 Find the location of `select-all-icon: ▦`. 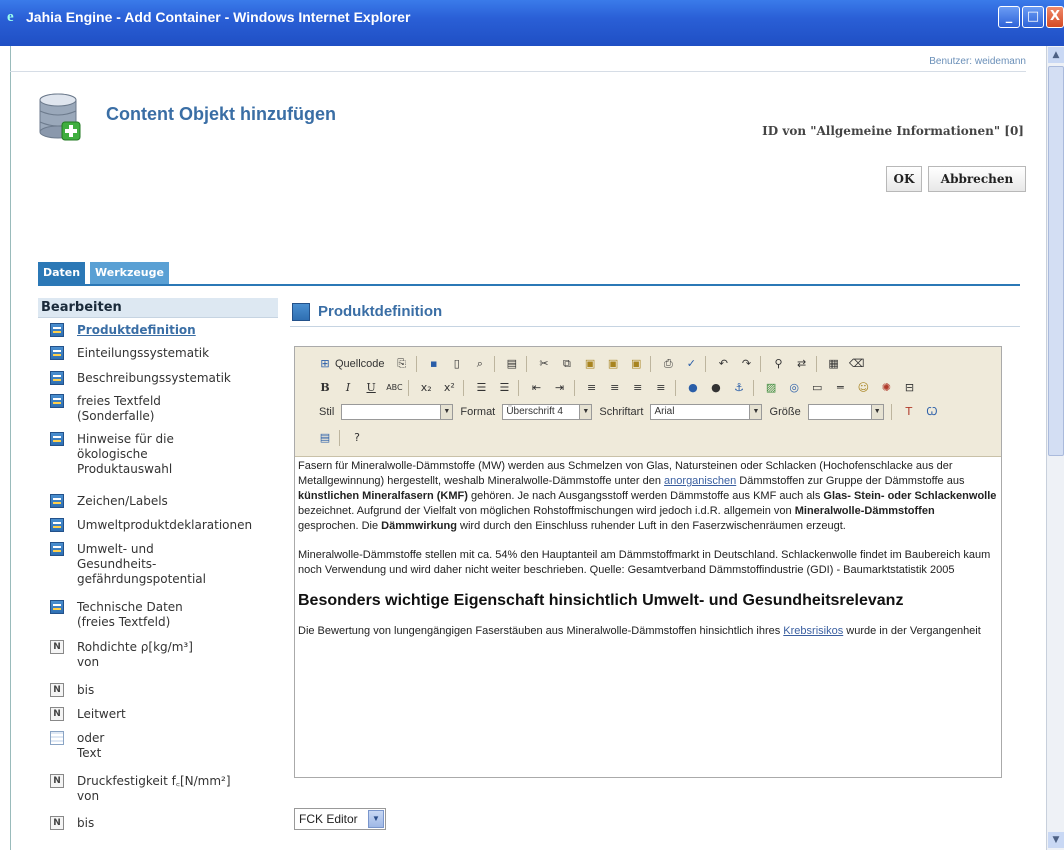

select-all-icon: ▦ is located at coordinates (834, 364).